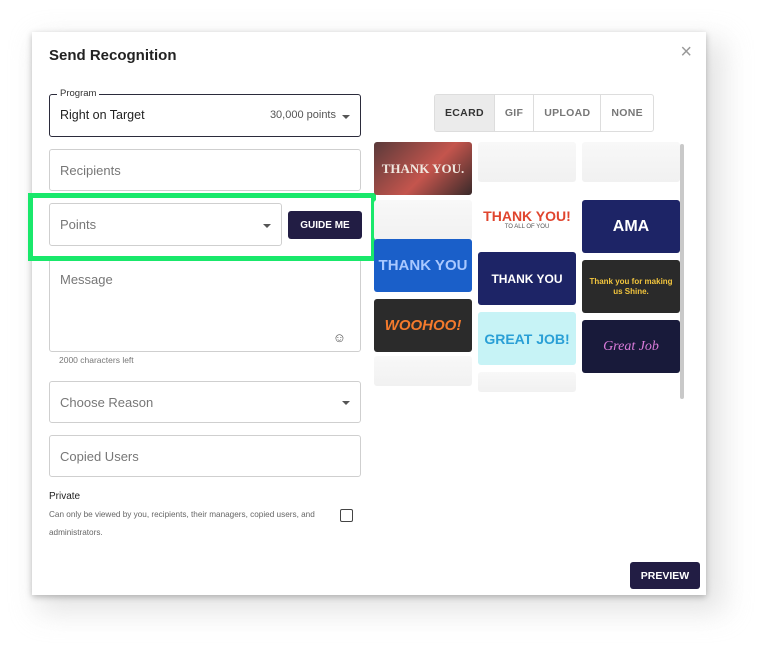 This screenshot has height=660, width=771. I want to click on dialog-title: Send Recognition, so click(113, 55).